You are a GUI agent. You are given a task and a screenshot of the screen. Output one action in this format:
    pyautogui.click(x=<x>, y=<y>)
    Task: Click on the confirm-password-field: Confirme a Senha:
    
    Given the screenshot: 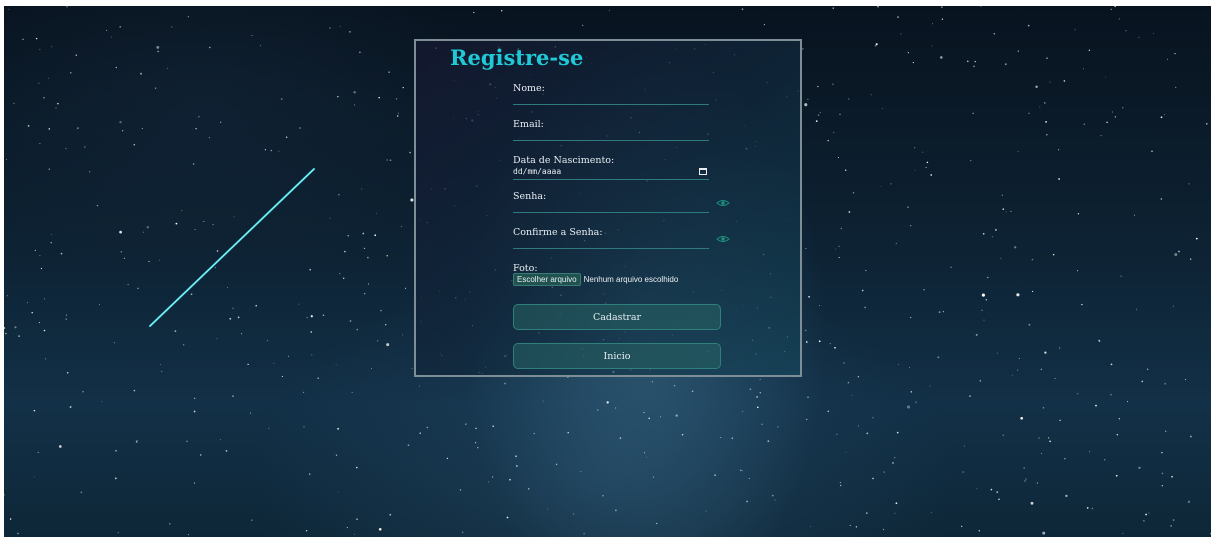 What is the action you would take?
    pyautogui.click(x=611, y=238)
    